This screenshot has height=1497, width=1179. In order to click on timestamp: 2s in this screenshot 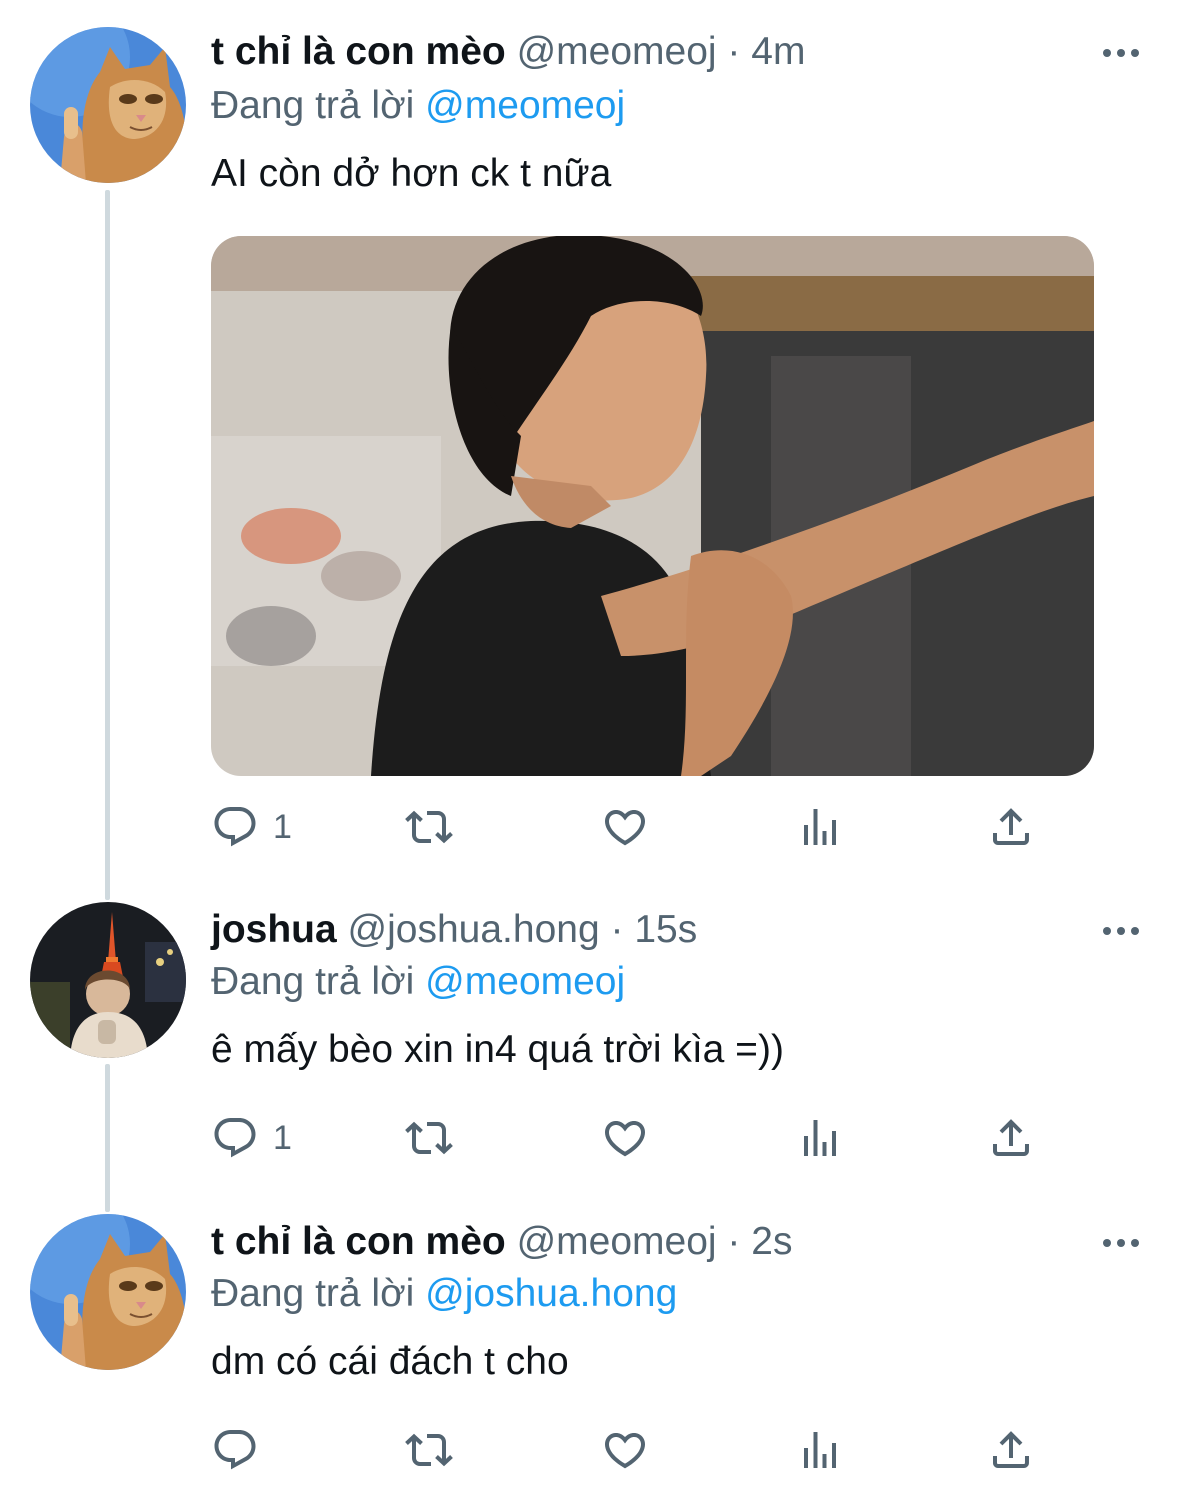, I will do `click(771, 1241)`.